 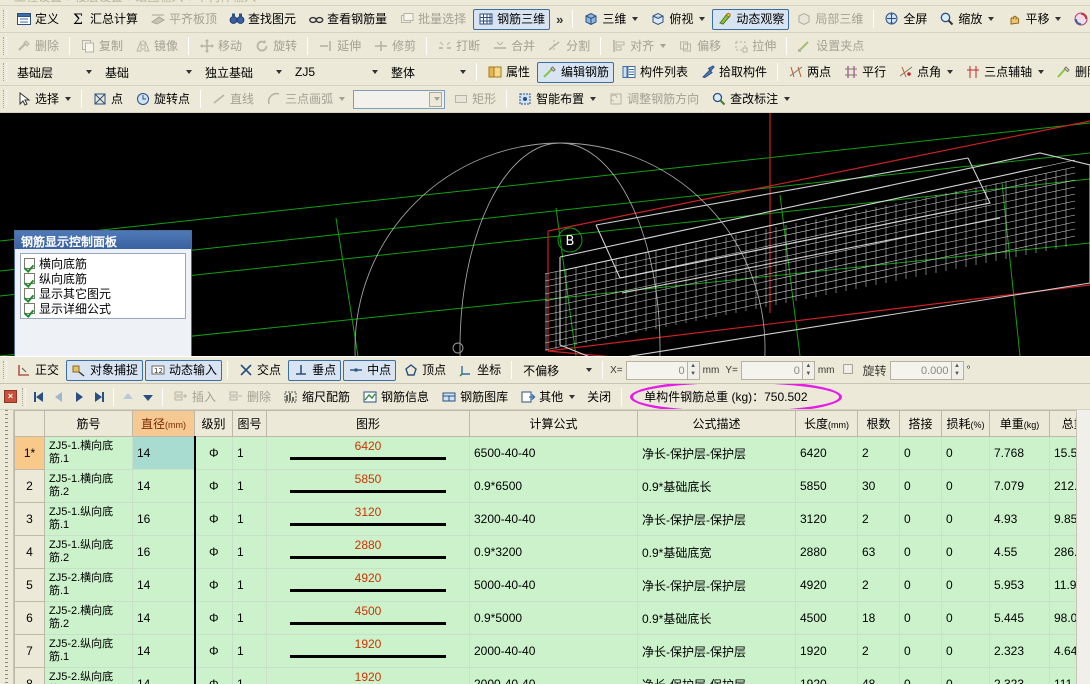 What do you see at coordinates (1062, 519) in the screenshot?
I see `cell-total_weight: 9.859` at bounding box center [1062, 519].